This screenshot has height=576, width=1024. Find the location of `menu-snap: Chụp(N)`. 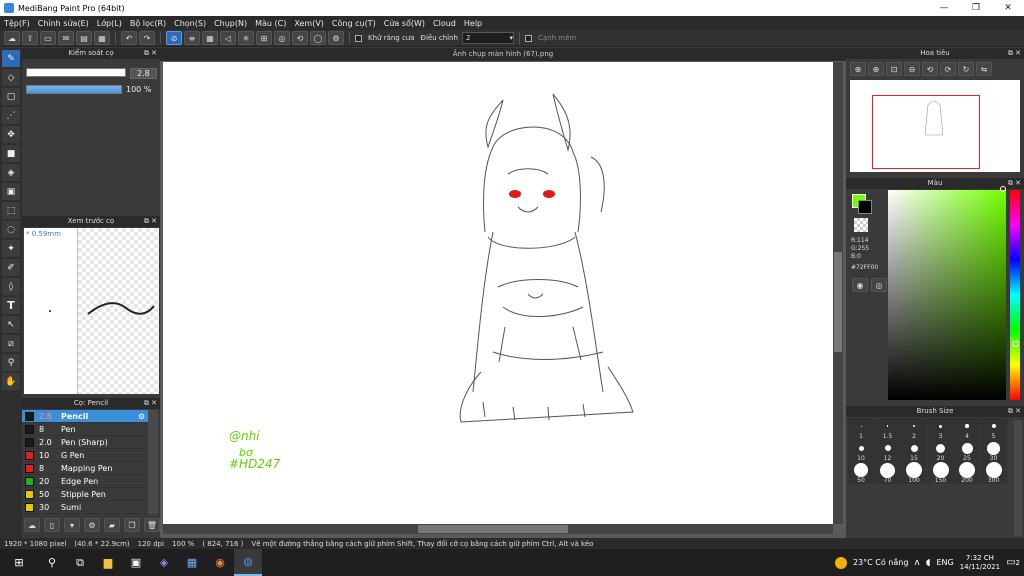

menu-snap: Chụp(N) is located at coordinates (230, 23).